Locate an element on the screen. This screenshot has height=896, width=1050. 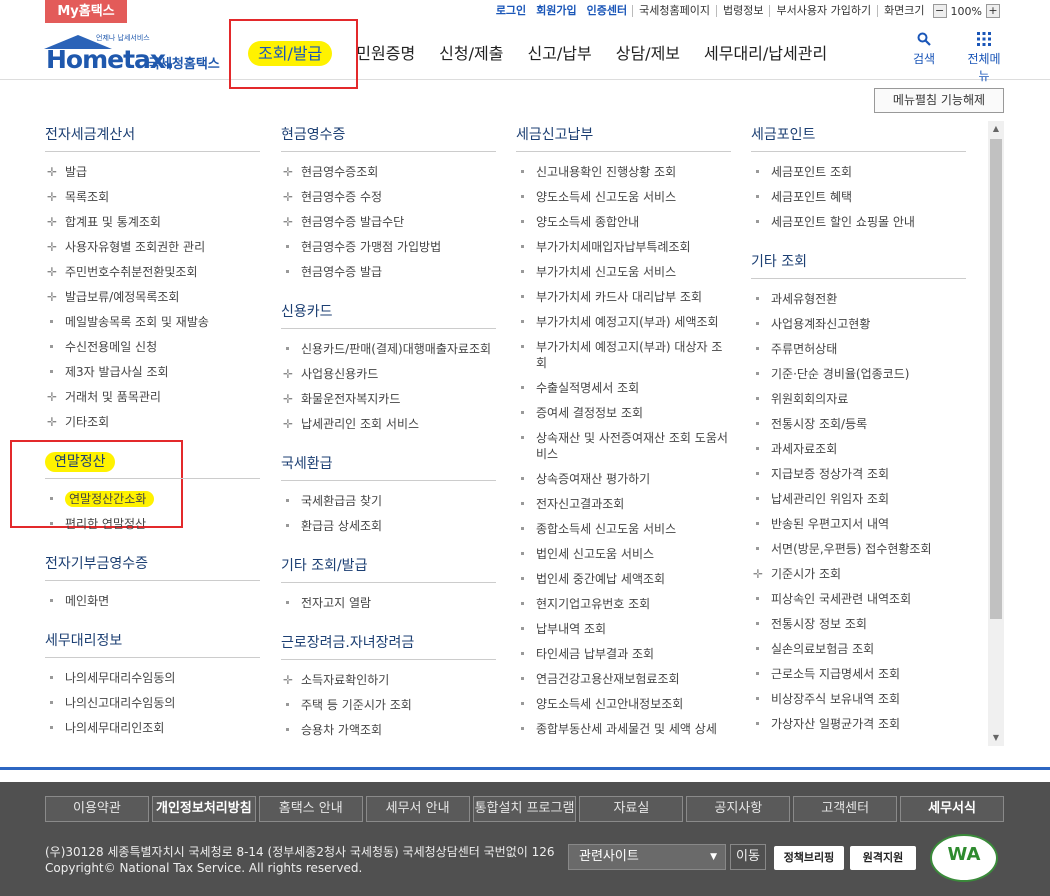
menu-item: 부가가치세 신고도움 서비스 is located at coordinates (623, 272).